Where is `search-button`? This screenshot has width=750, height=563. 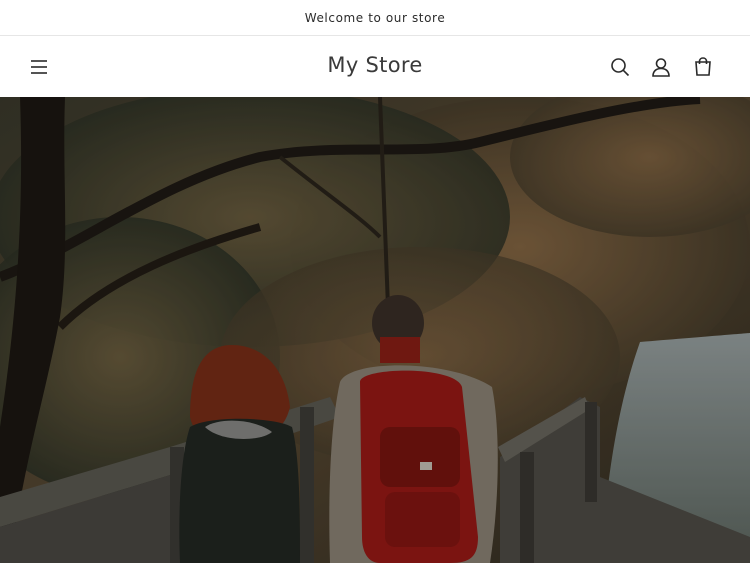
search-button is located at coordinates (620, 67).